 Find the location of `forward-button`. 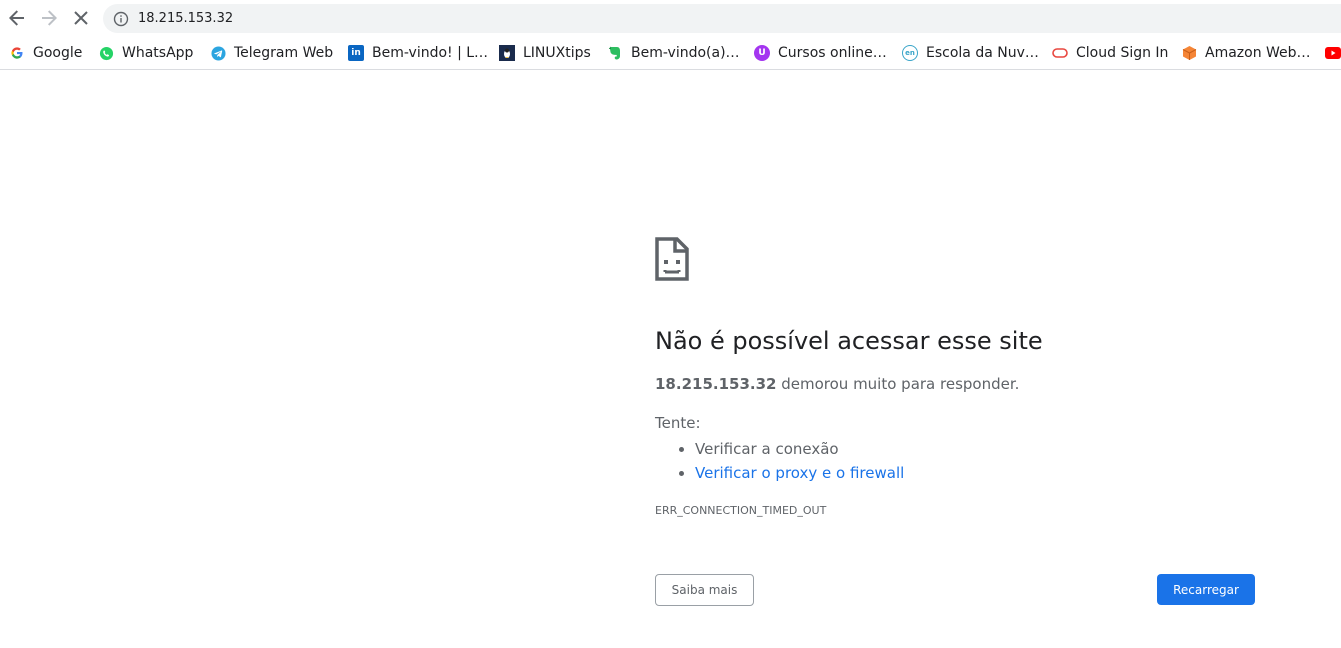

forward-button is located at coordinates (49, 18).